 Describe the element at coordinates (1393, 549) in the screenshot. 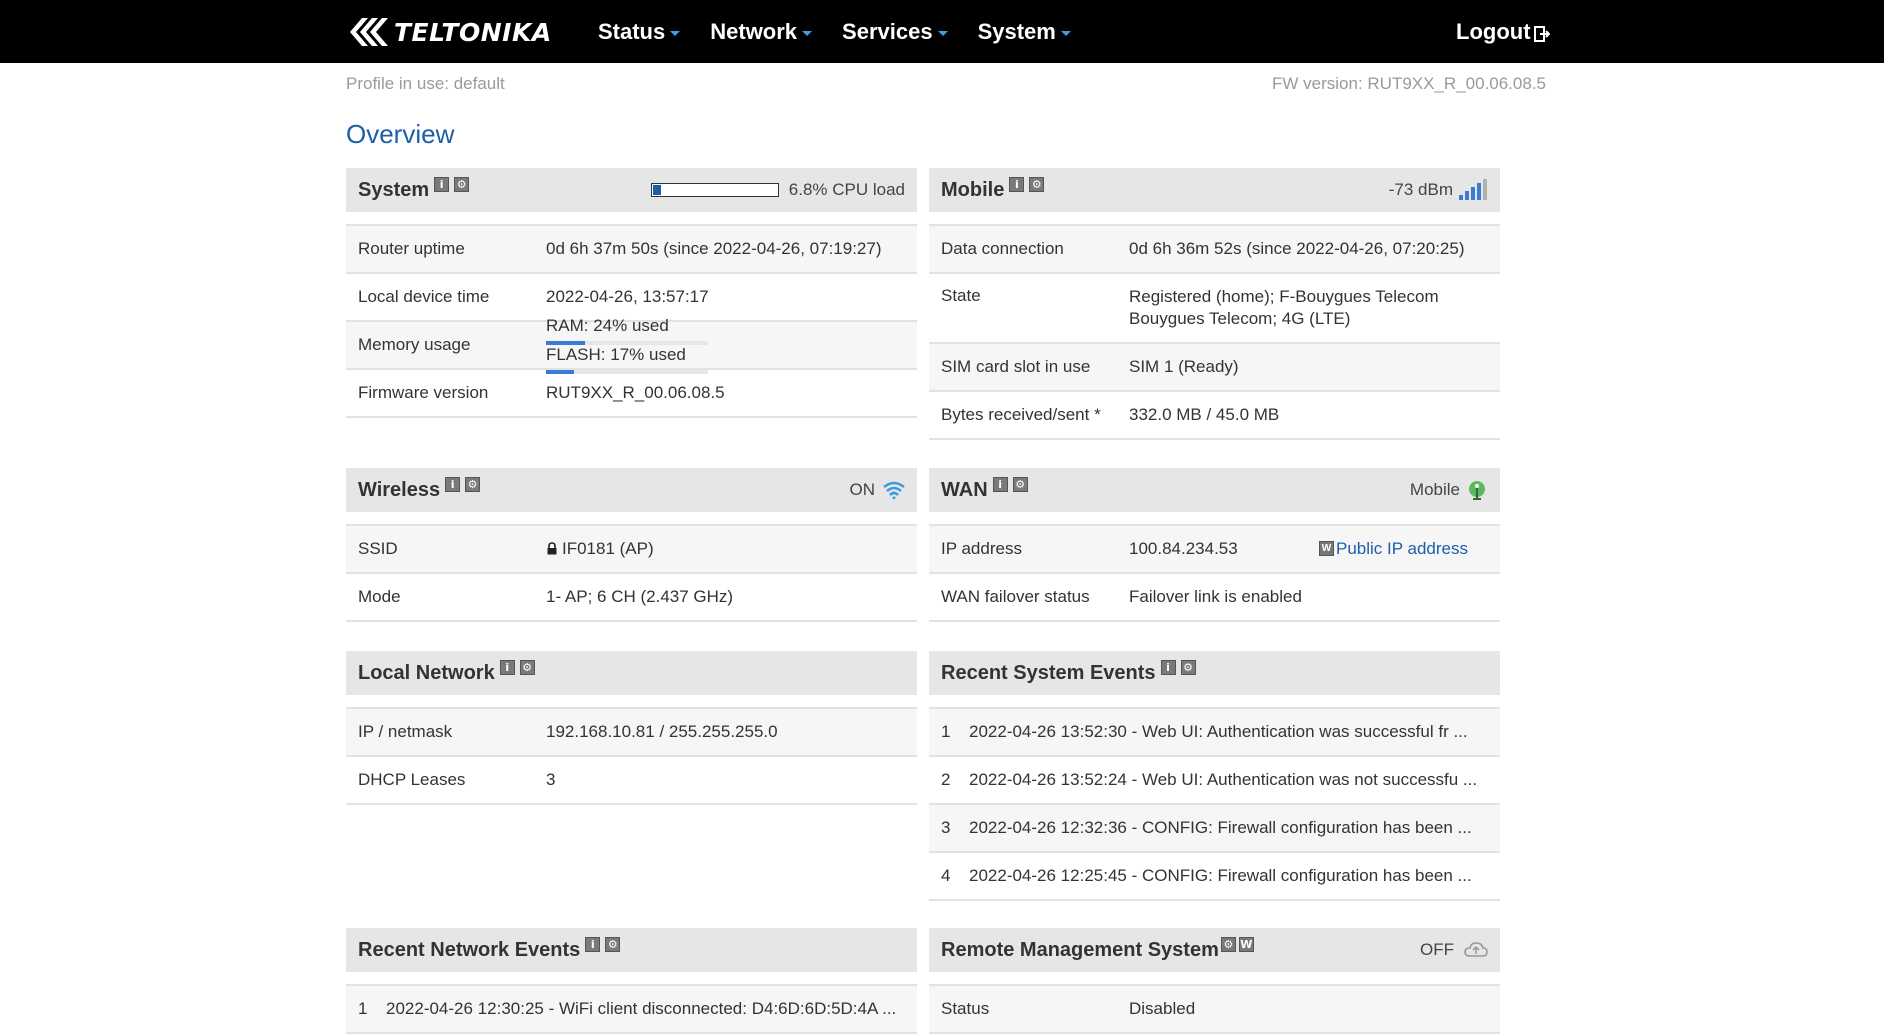

I see `public-ip-link: W Public IP address` at that location.